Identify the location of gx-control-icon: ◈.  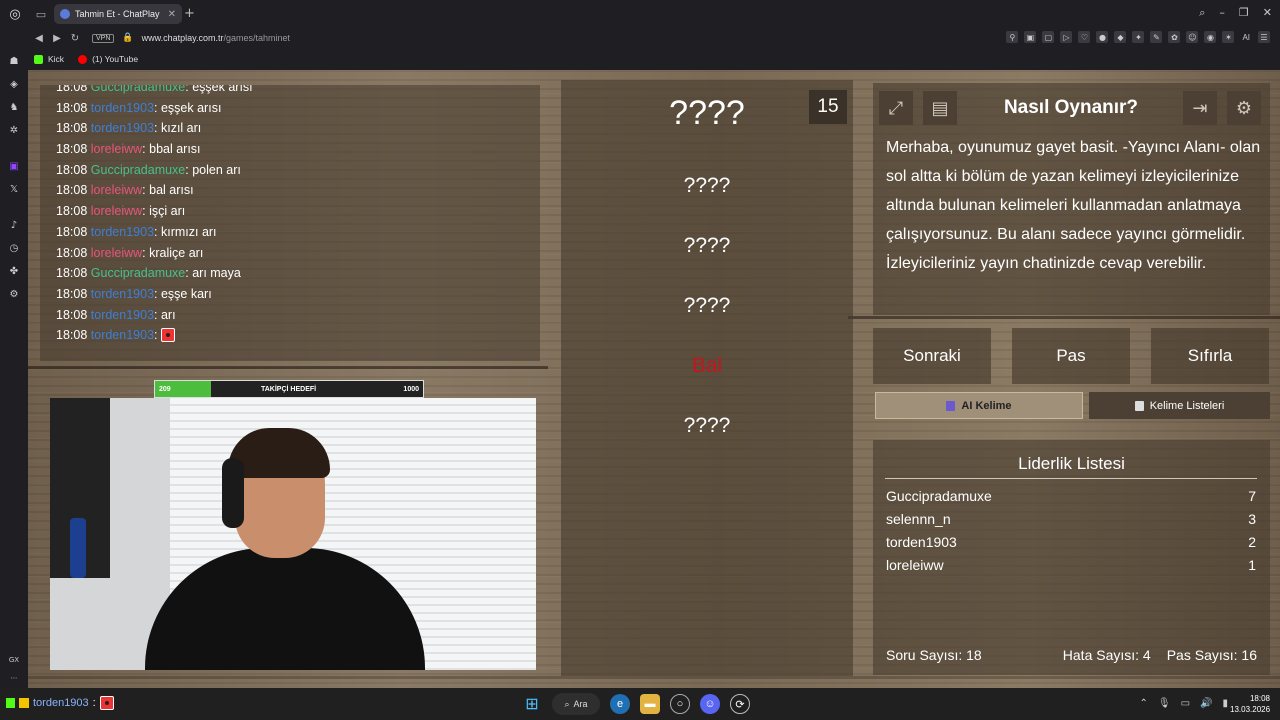
(14, 84).